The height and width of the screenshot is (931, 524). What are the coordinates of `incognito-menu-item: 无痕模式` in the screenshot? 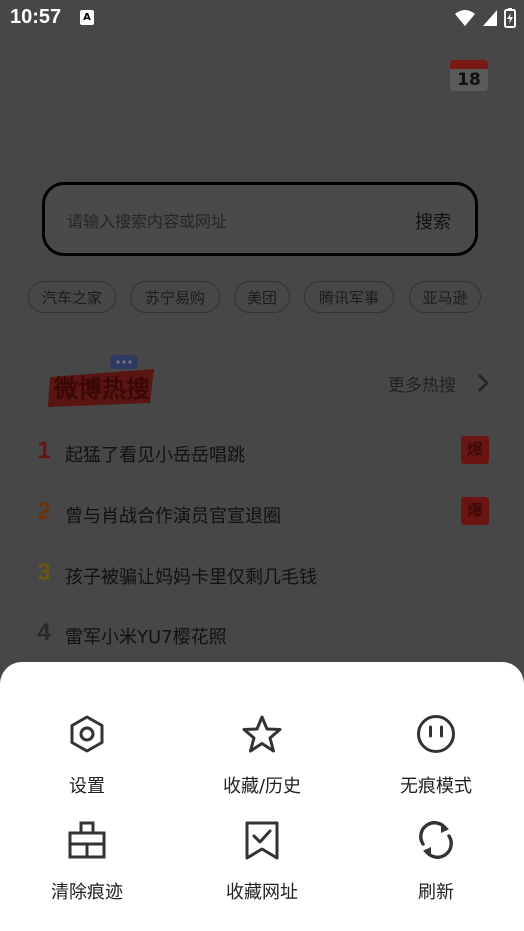 It's located at (436, 764).